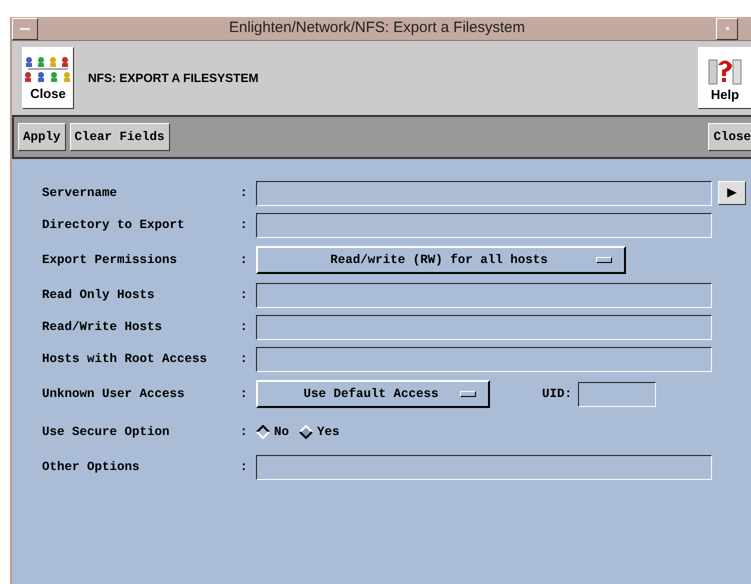 Image resolution: width=751 pixels, height=584 pixels. What do you see at coordinates (729, 137) in the screenshot?
I see `toolbar-button: Close` at bounding box center [729, 137].